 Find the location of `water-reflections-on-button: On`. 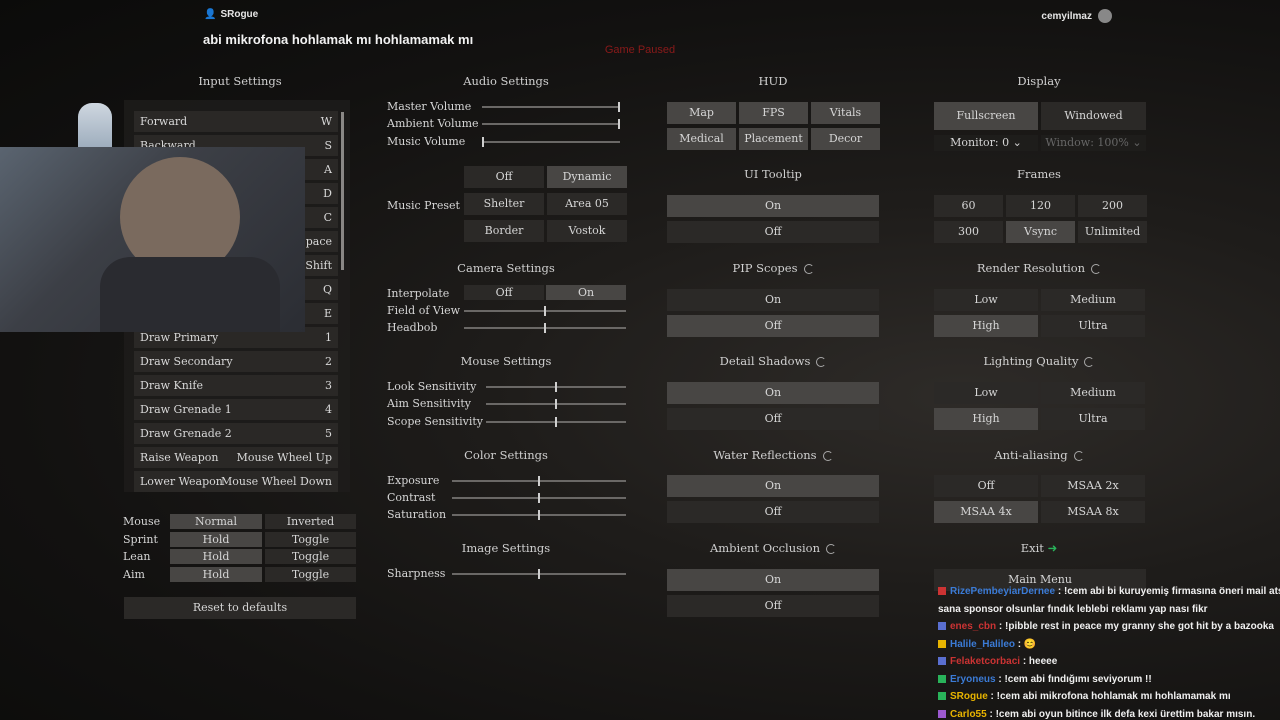

water-reflections-on-button: On is located at coordinates (773, 486).